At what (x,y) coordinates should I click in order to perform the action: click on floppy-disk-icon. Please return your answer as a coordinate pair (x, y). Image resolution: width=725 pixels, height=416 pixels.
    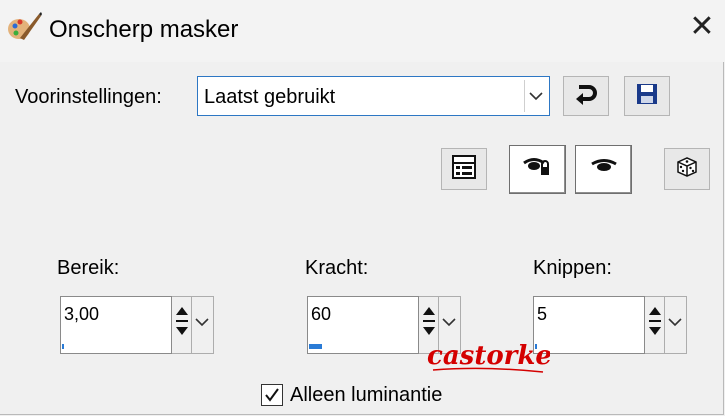
    Looking at the image, I should click on (647, 96).